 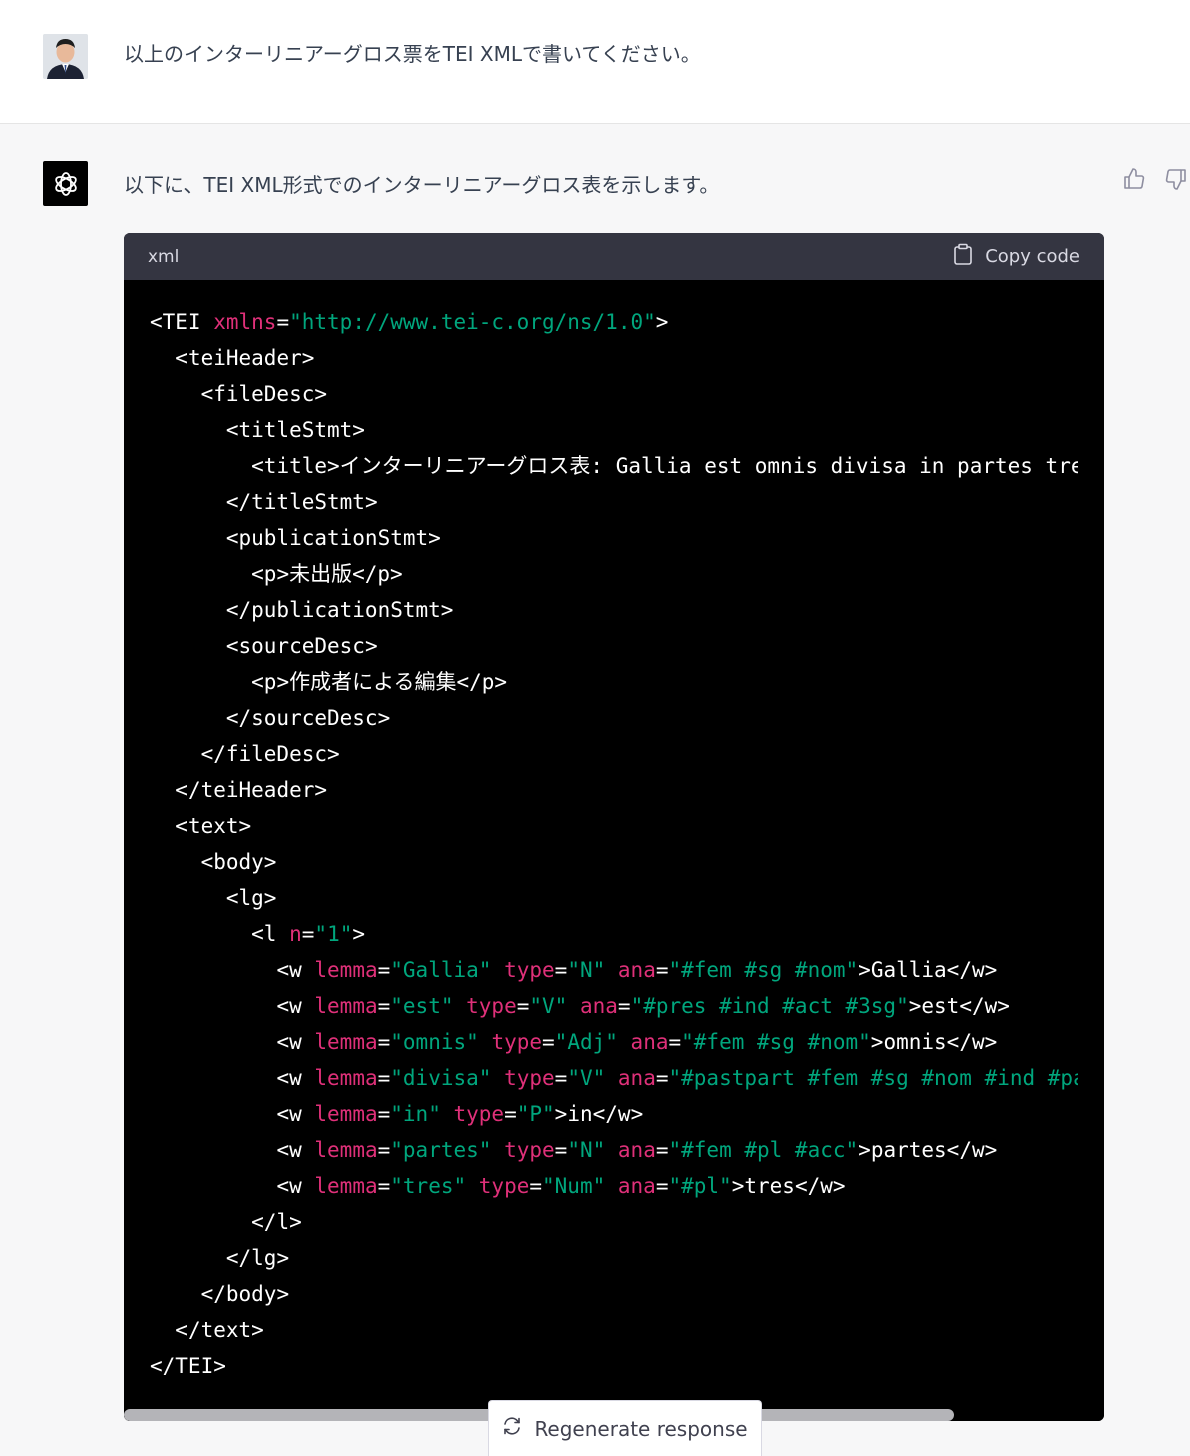 What do you see at coordinates (257, 1258) in the screenshot?
I see `code-line: </lg>` at bounding box center [257, 1258].